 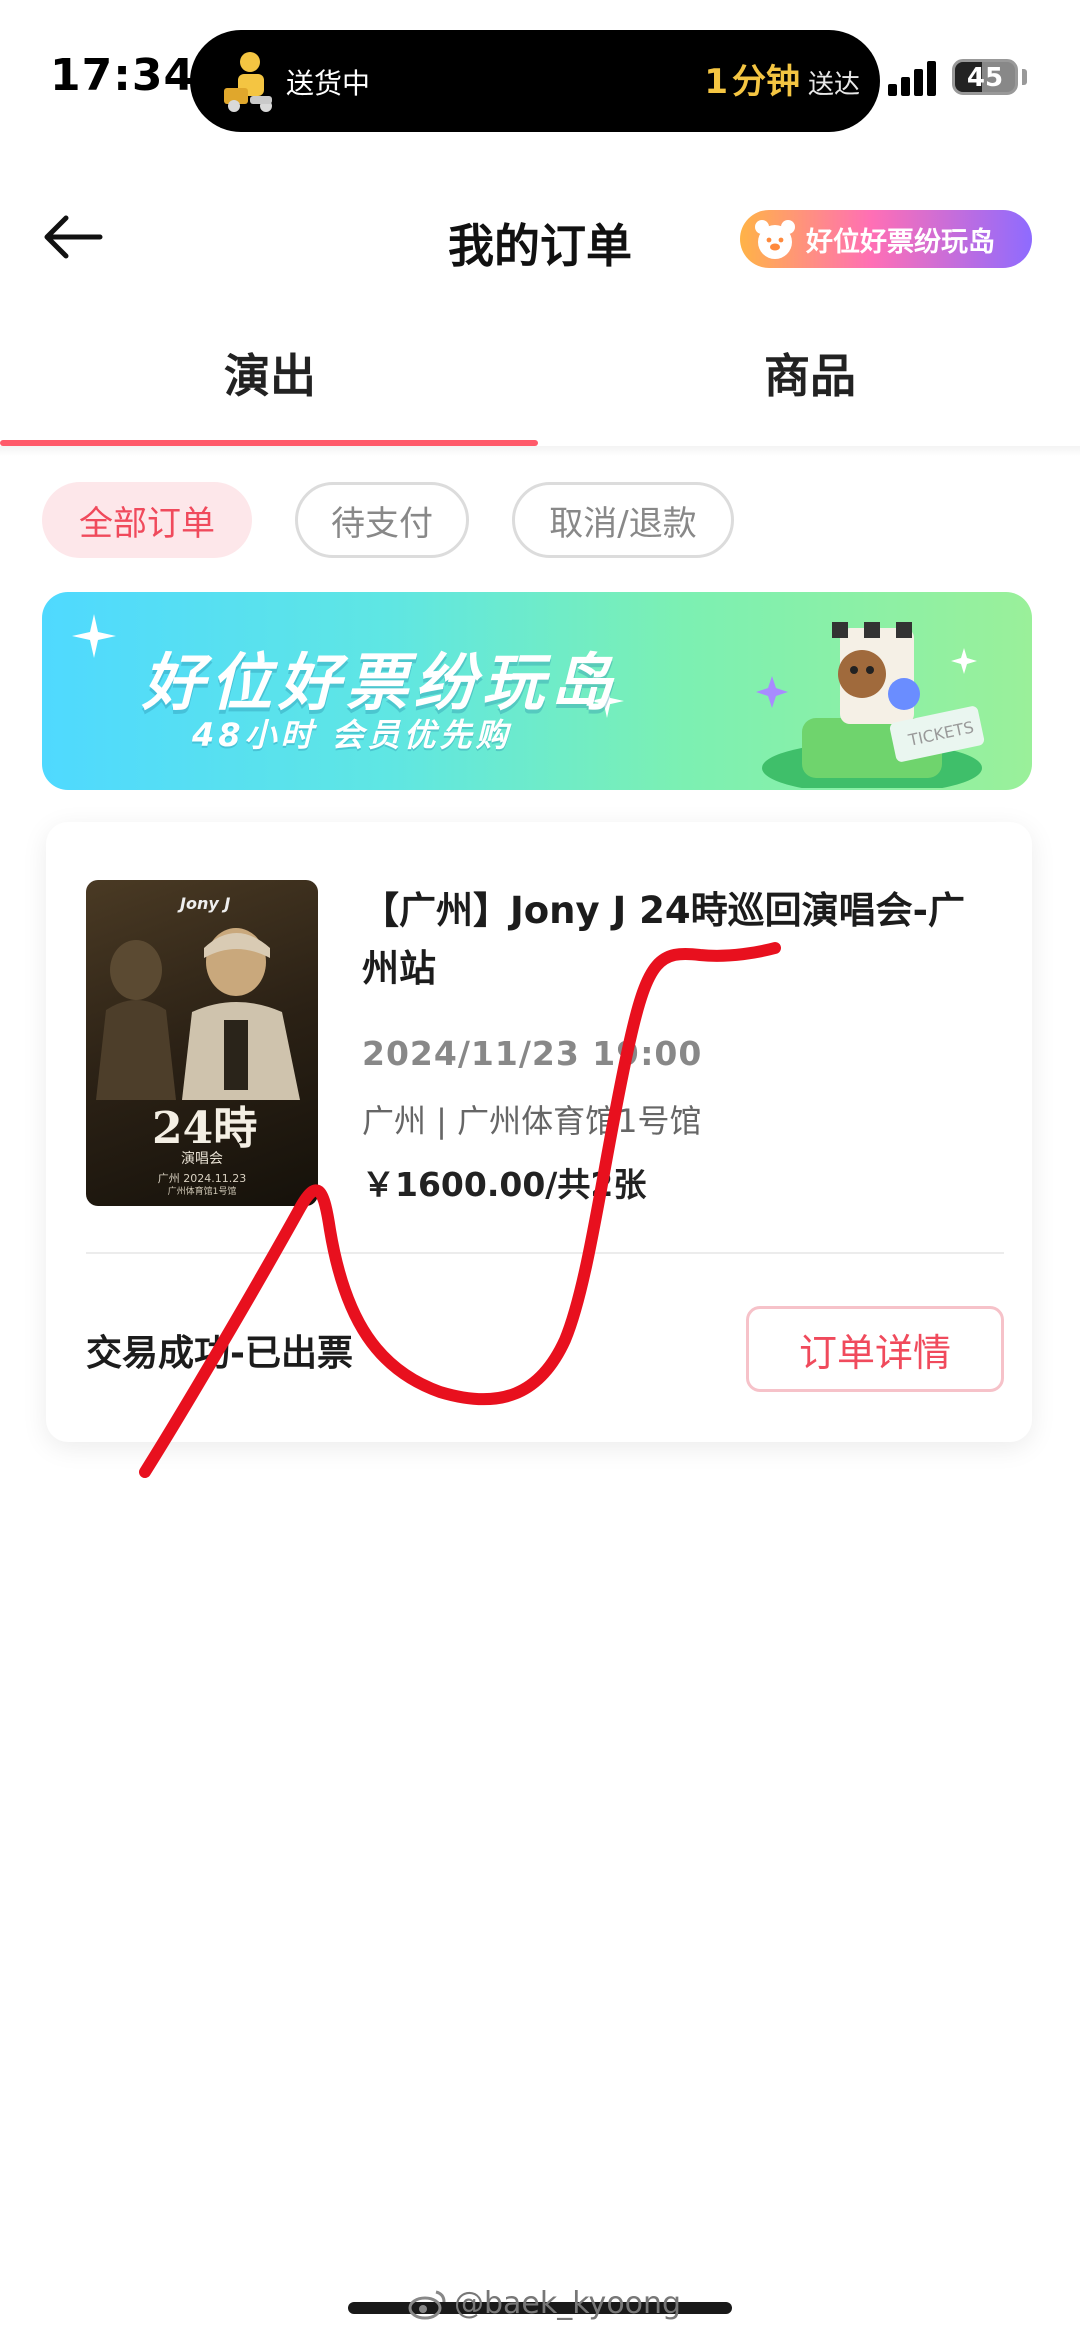 I want to click on battery-level: 45, so click(x=985, y=78).